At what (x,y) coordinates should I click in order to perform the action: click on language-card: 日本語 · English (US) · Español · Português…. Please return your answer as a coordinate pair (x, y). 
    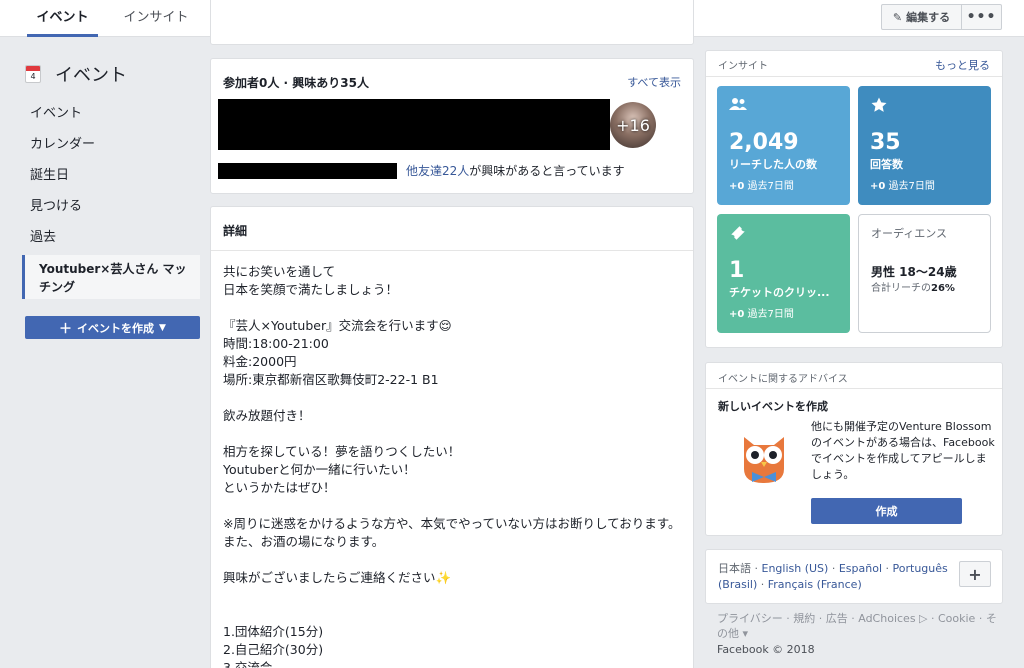
    Looking at the image, I should click on (854, 576).